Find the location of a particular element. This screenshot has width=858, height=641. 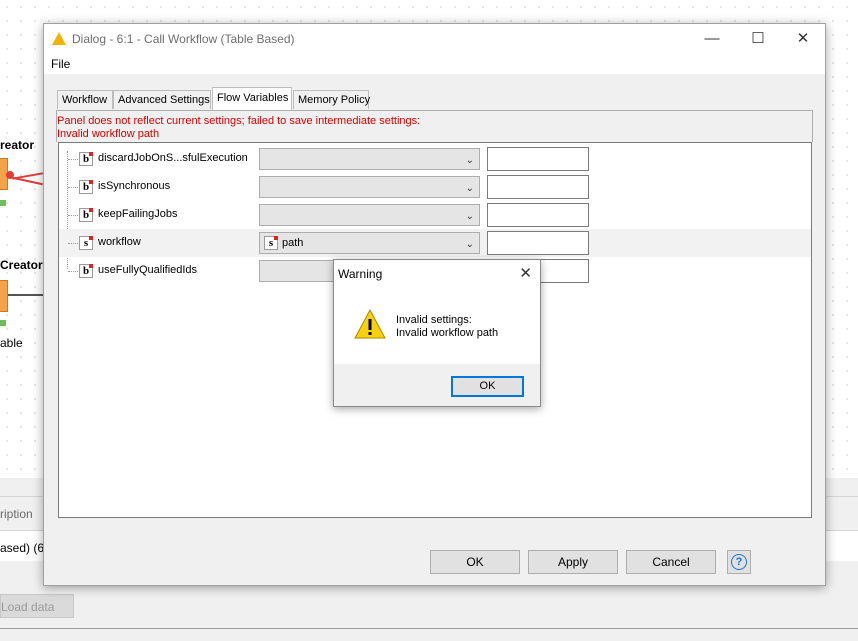

tree-row: b keepFailingJobs ⌄ is located at coordinates (435, 215).